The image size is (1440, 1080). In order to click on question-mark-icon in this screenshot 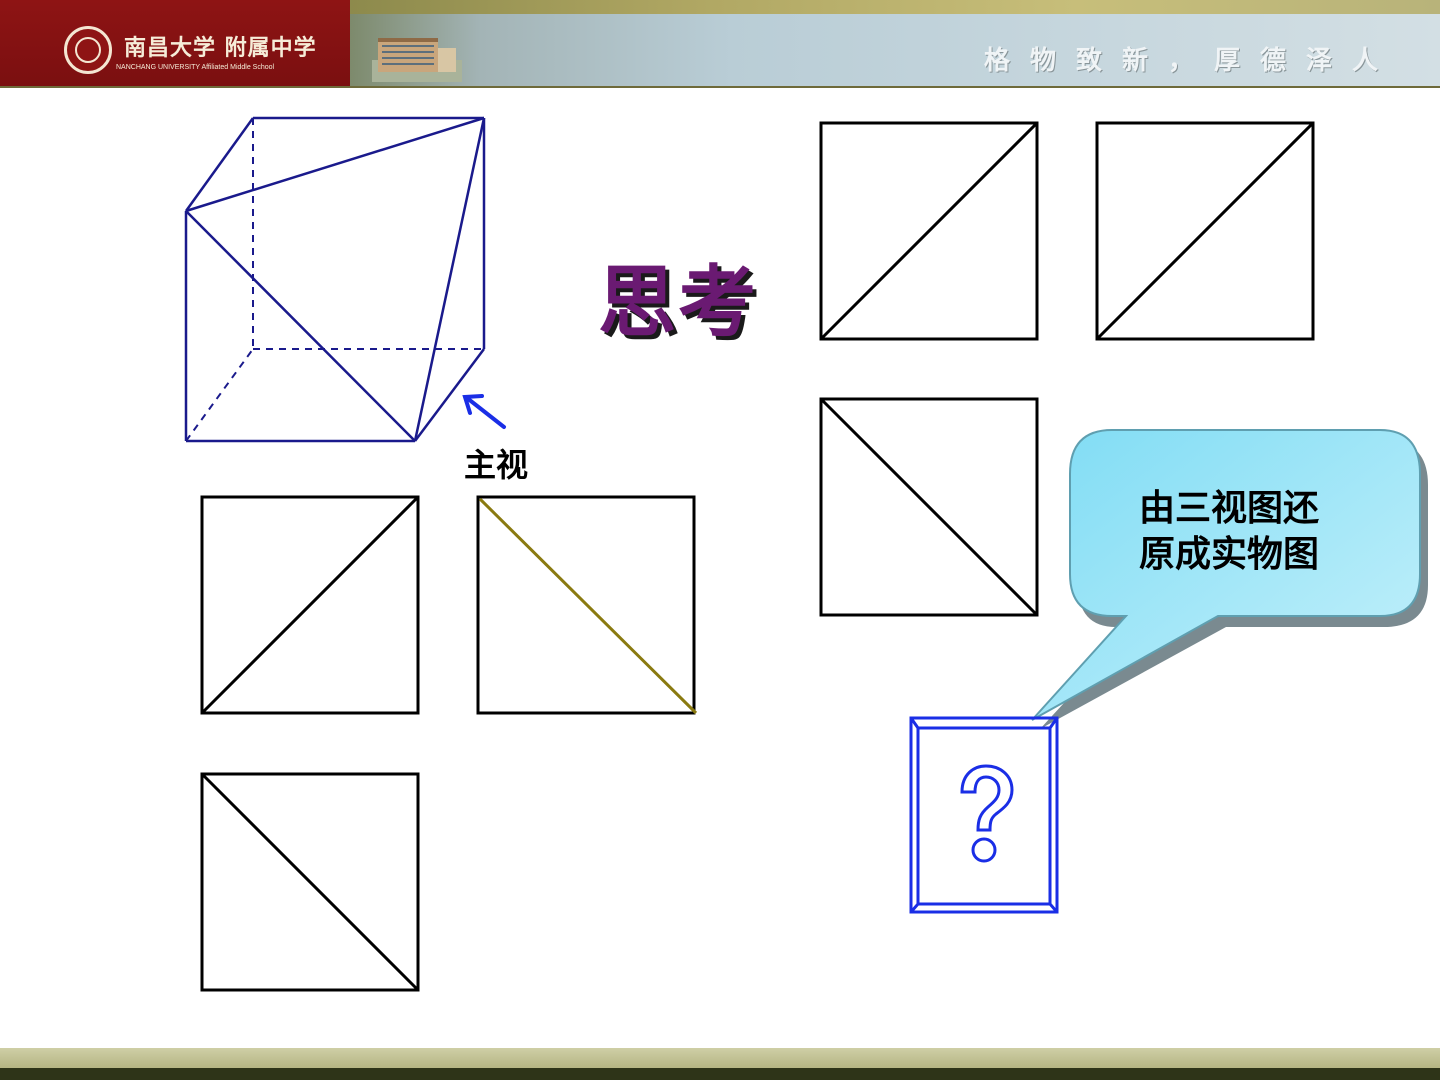, I will do `click(987, 813)`.